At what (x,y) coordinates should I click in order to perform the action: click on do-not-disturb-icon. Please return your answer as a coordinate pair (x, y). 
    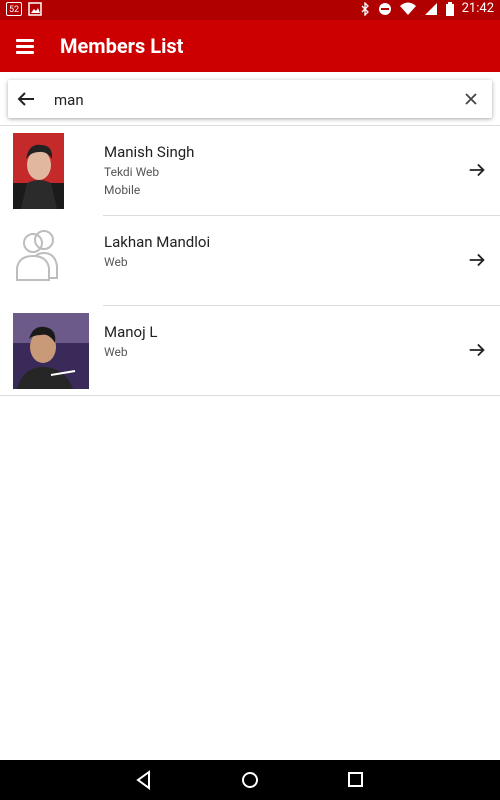
    Looking at the image, I should click on (384, 8).